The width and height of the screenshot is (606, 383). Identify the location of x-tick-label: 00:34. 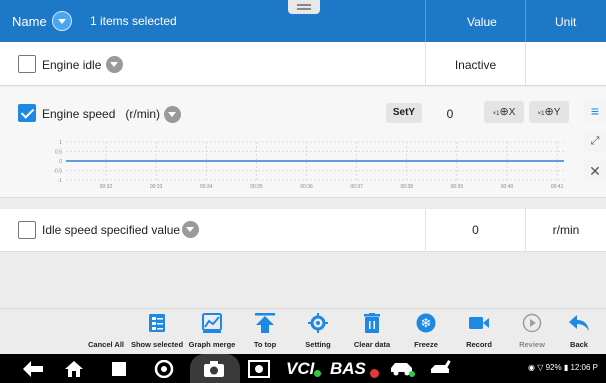
(206, 187).